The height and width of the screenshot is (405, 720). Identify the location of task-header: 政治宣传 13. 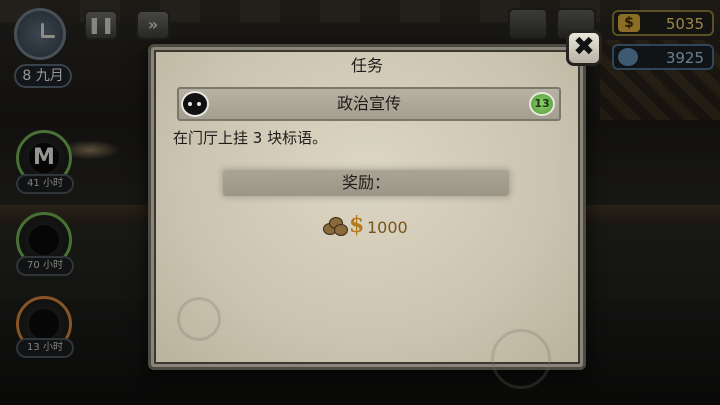
(369, 104).